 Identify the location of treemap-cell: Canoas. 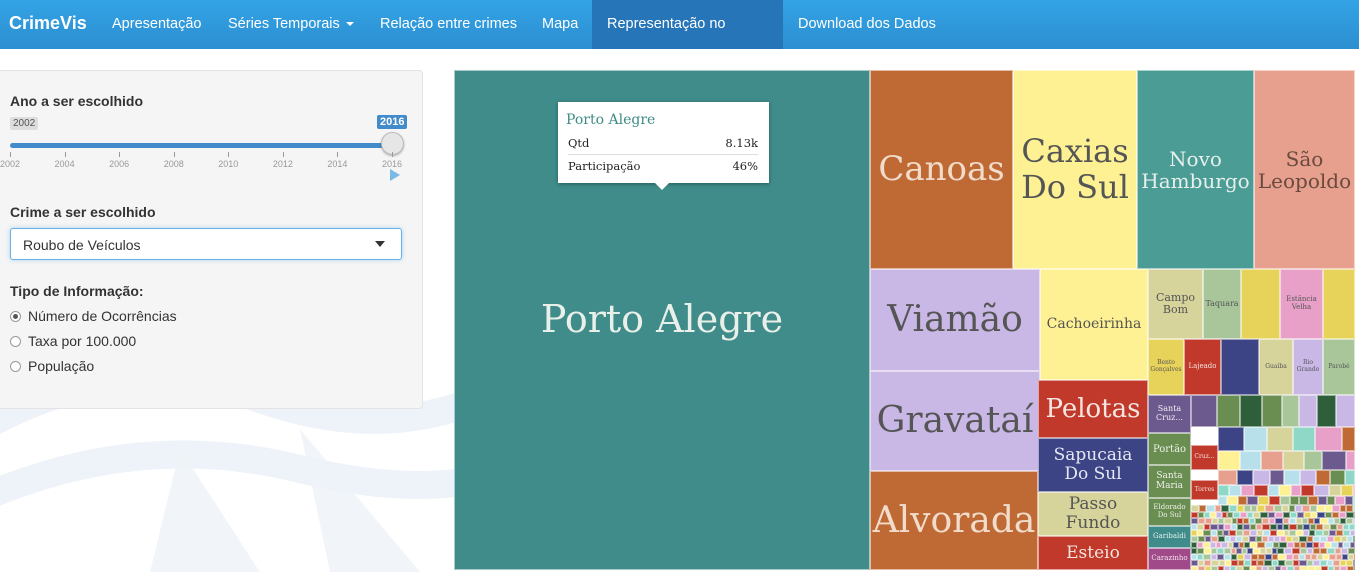
(941, 169).